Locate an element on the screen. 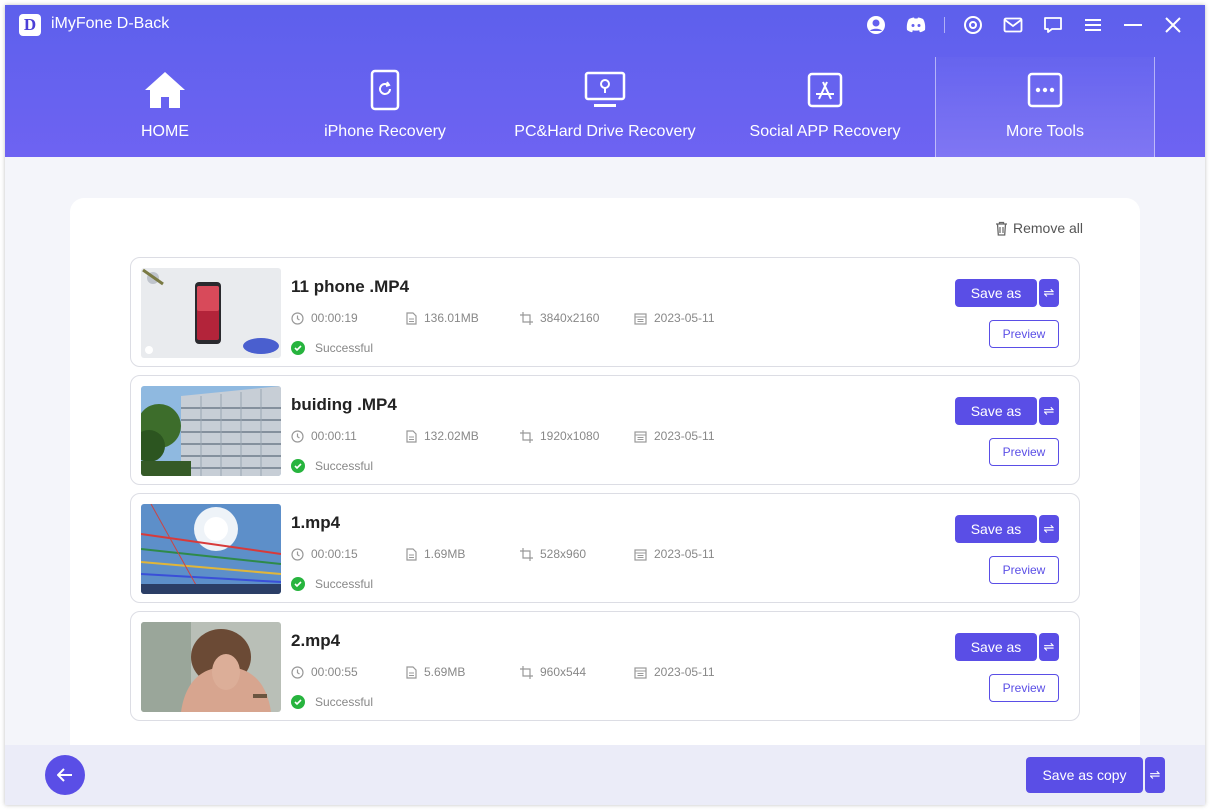 The width and height of the screenshot is (1210, 810). nav-pc-recovery: PC&Hard Drive Recovery is located at coordinates (605, 107).